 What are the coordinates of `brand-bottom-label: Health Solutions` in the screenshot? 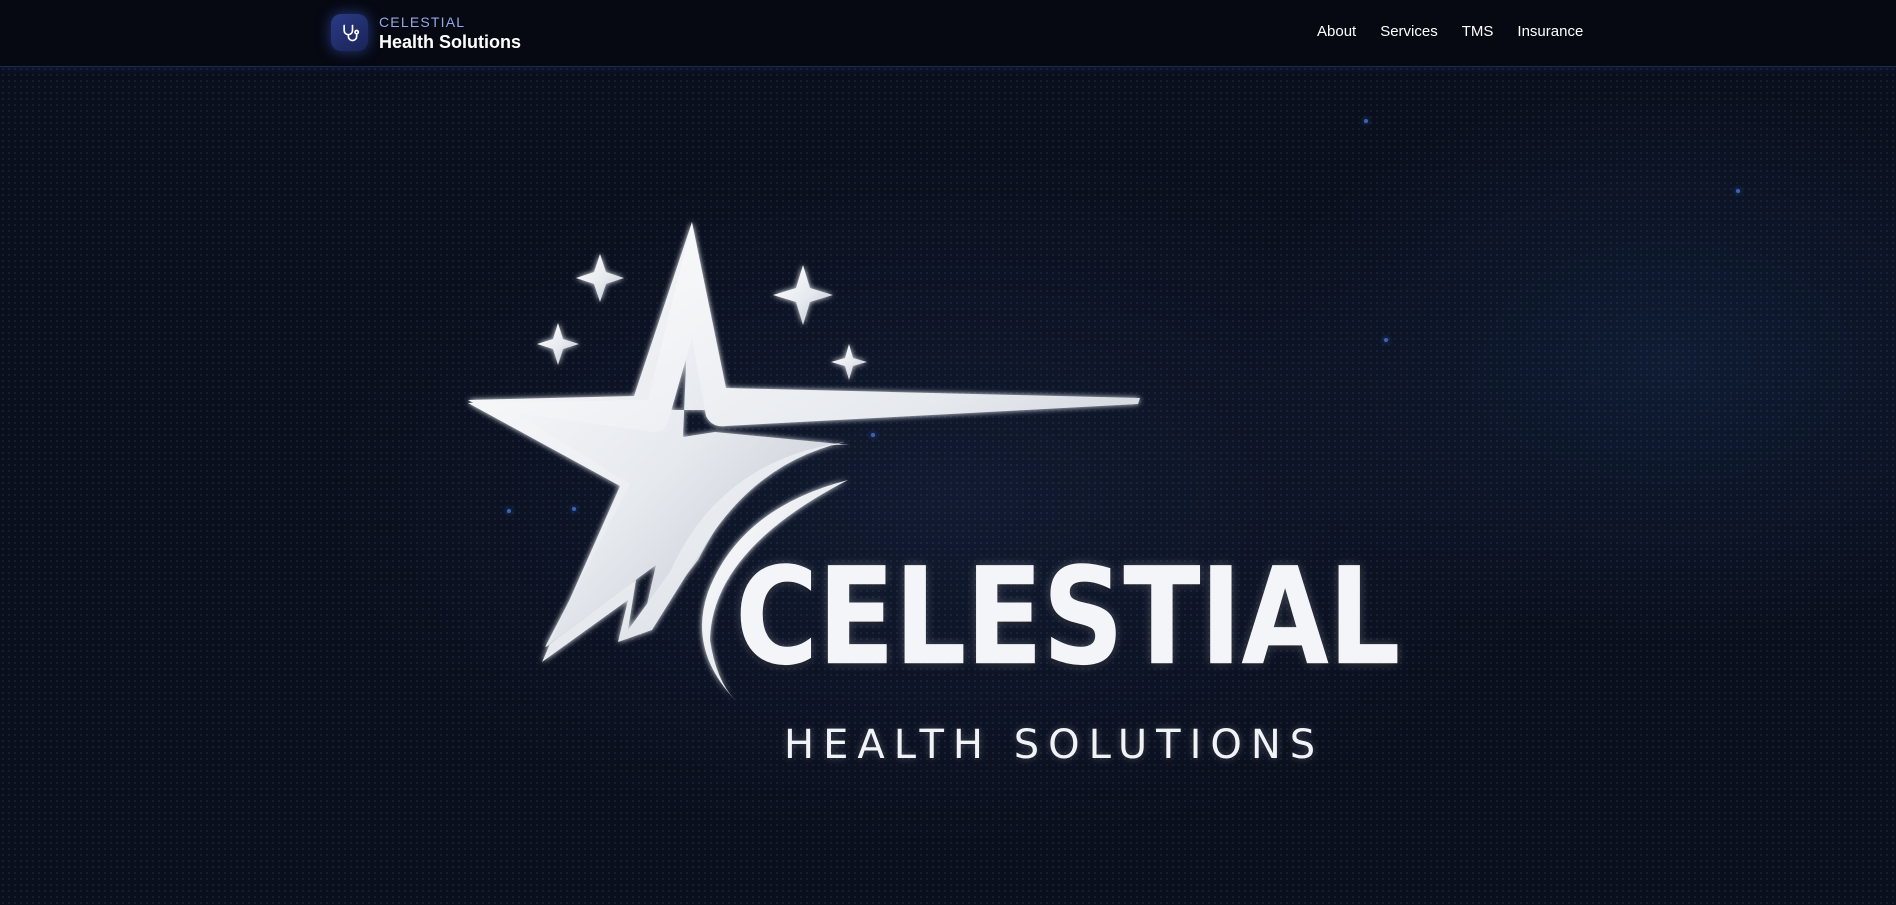 It's located at (450, 41).